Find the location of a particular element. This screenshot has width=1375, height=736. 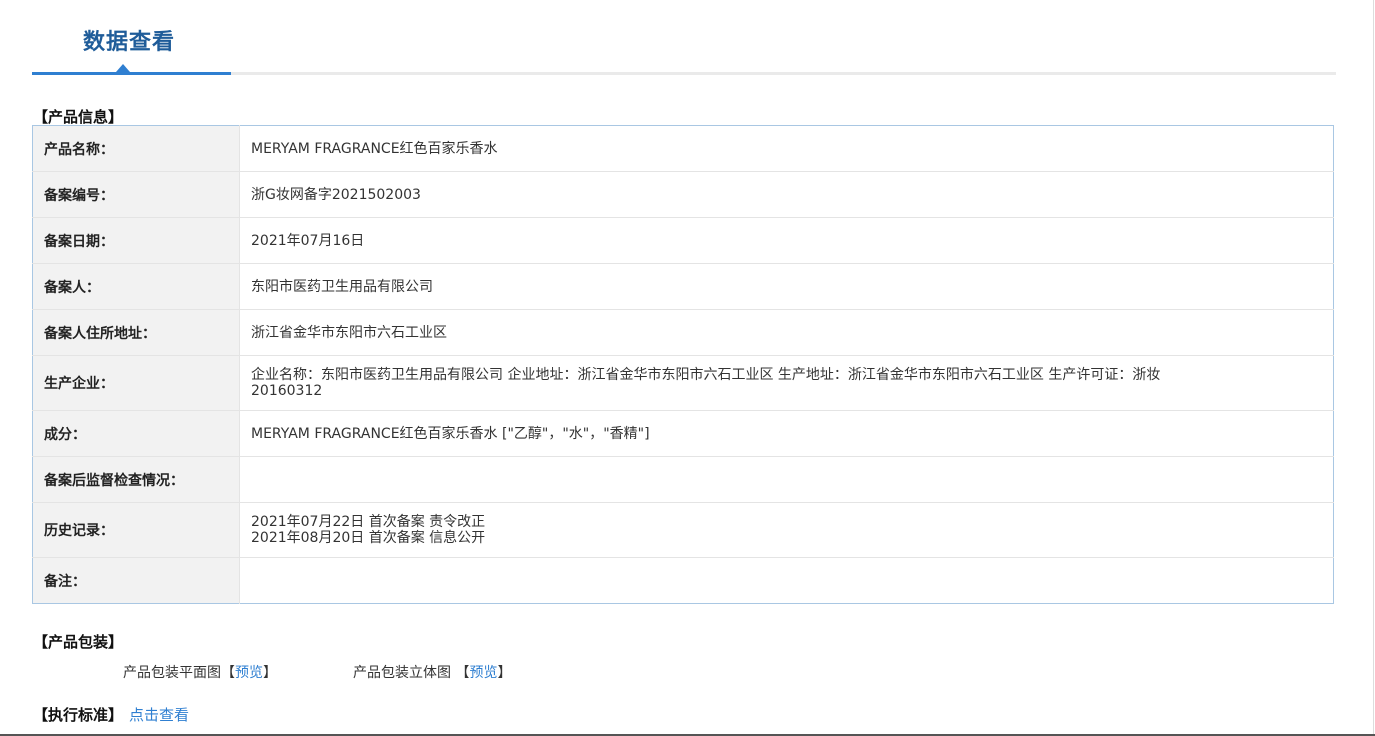

packaging-flat-item: 产品包装平面图【预览】 is located at coordinates (200, 672).